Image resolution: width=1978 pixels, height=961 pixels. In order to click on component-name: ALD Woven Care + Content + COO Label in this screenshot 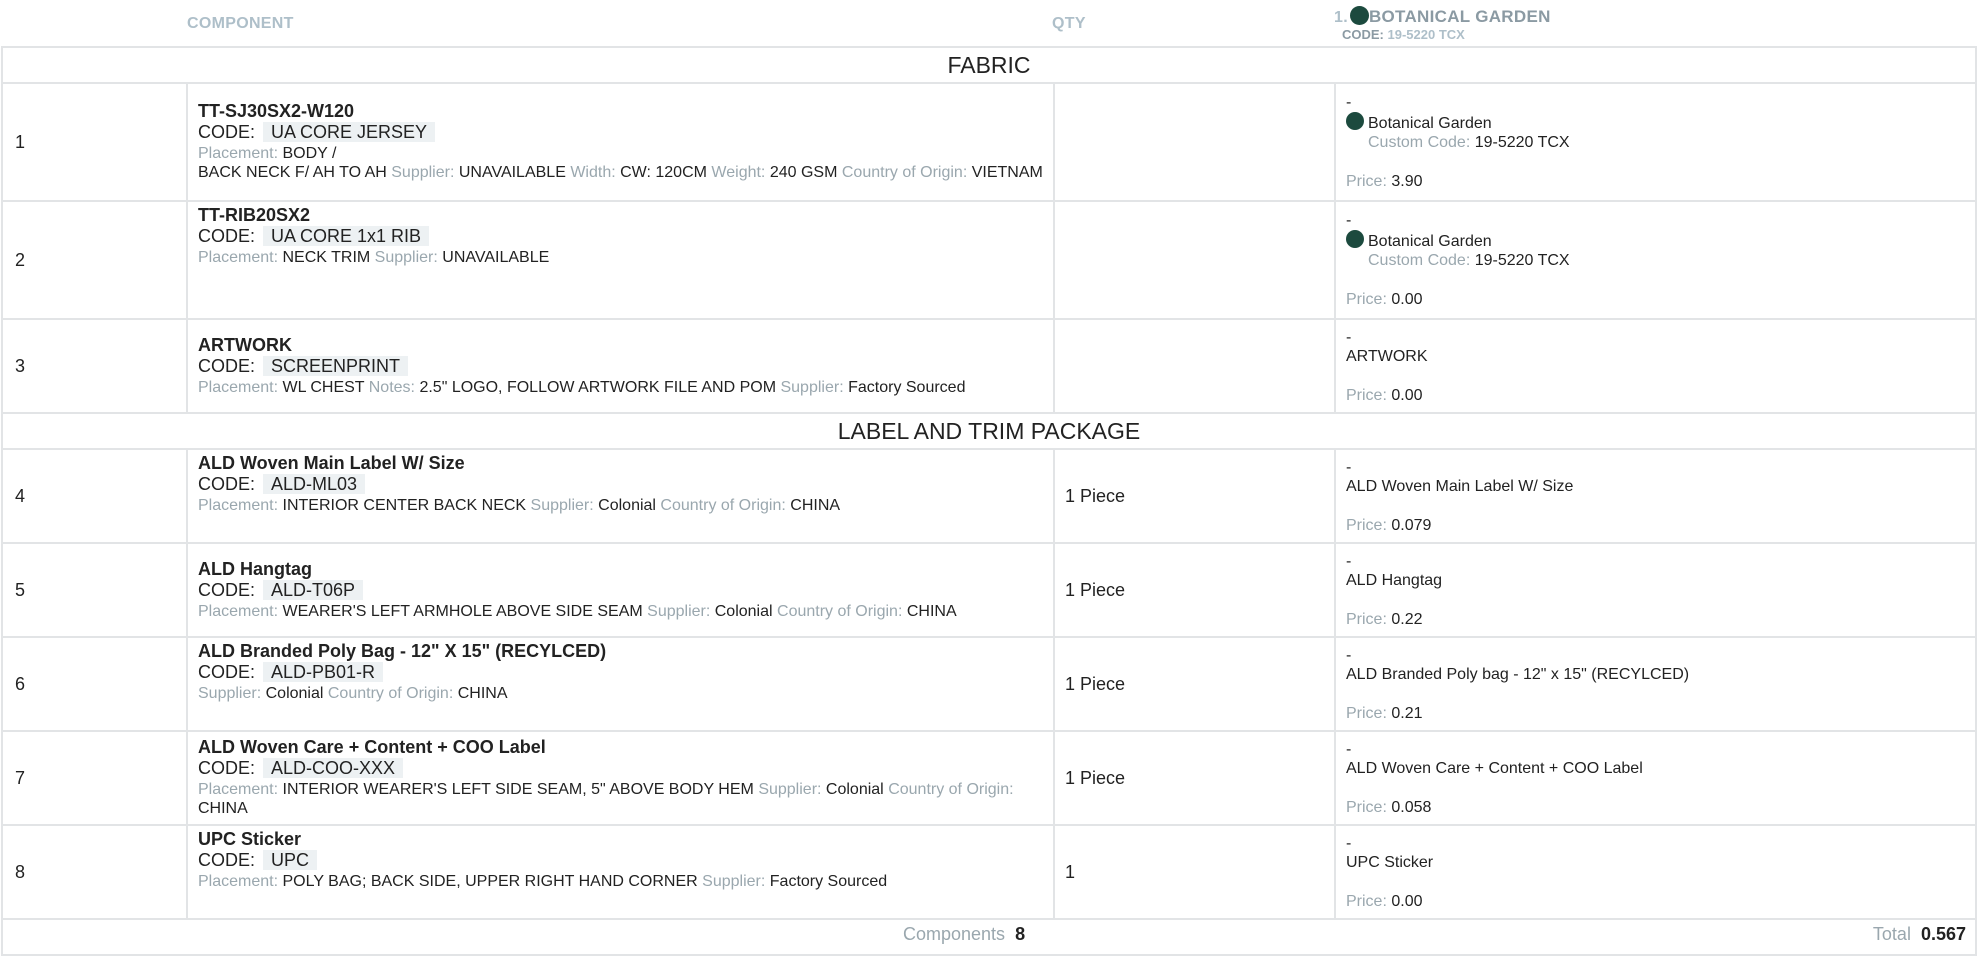, I will do `click(372, 747)`.